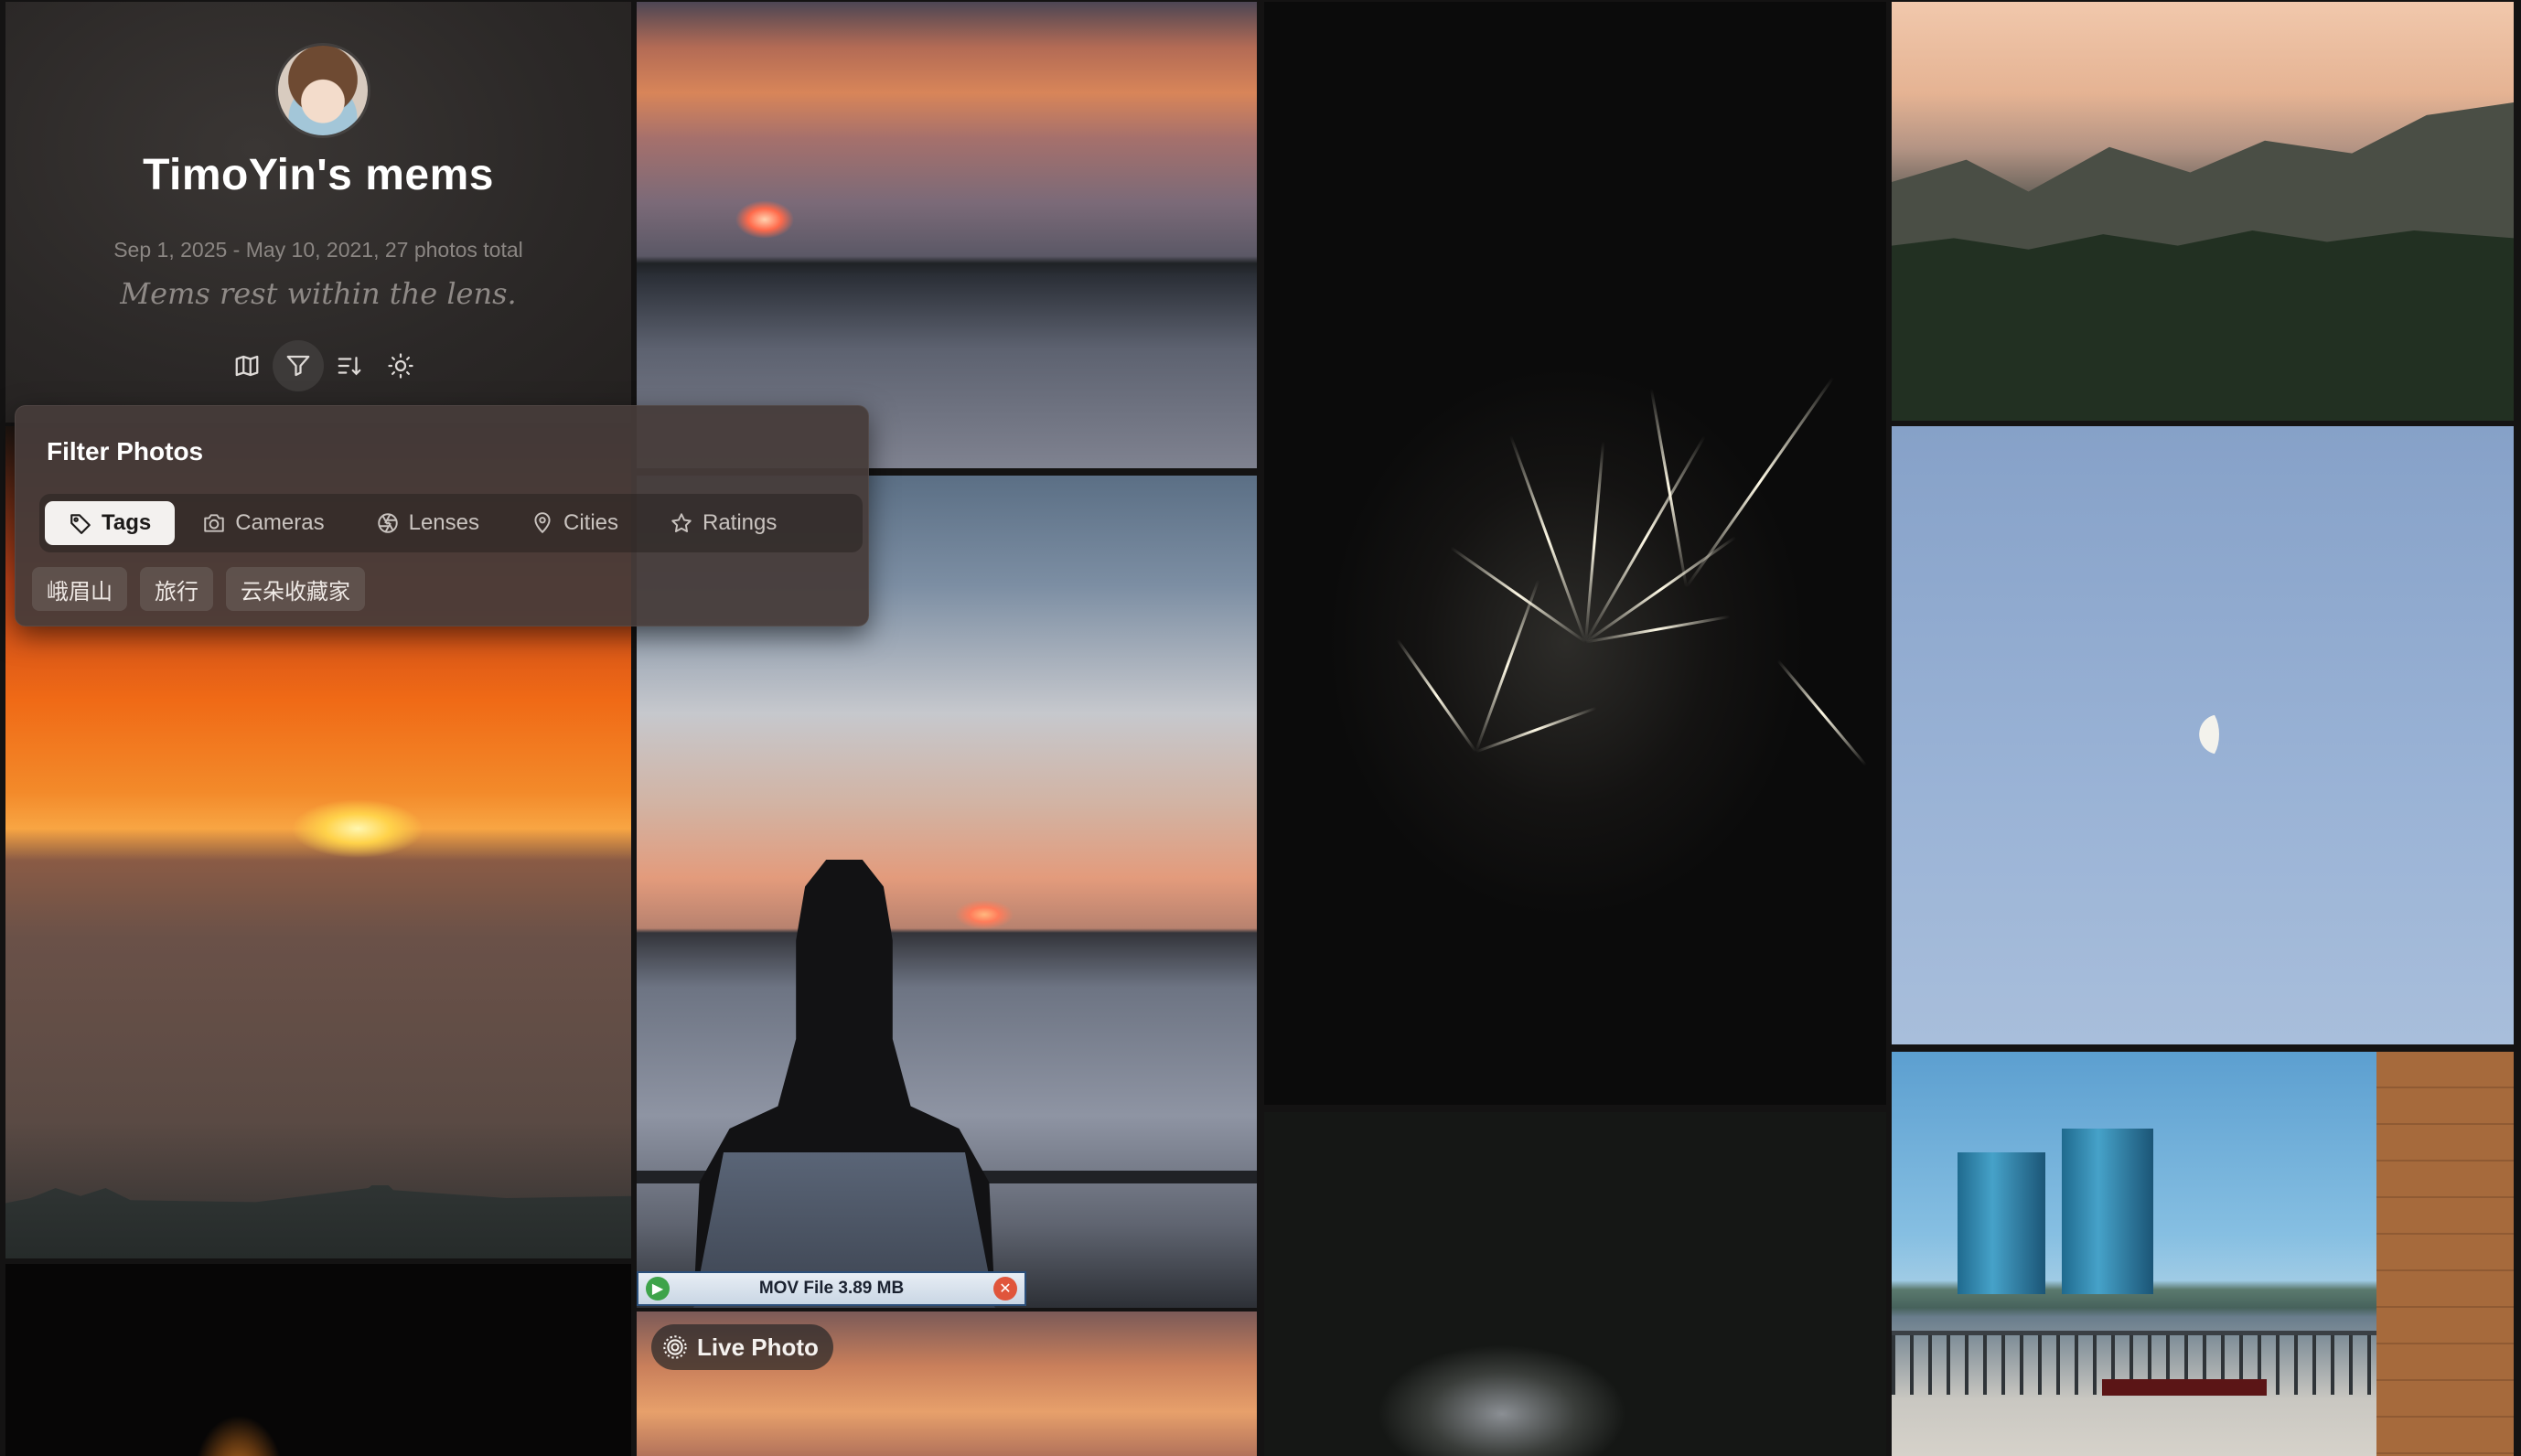 The height and width of the screenshot is (1456, 2521). I want to click on page-title: TimoYin's mems, so click(319, 175).